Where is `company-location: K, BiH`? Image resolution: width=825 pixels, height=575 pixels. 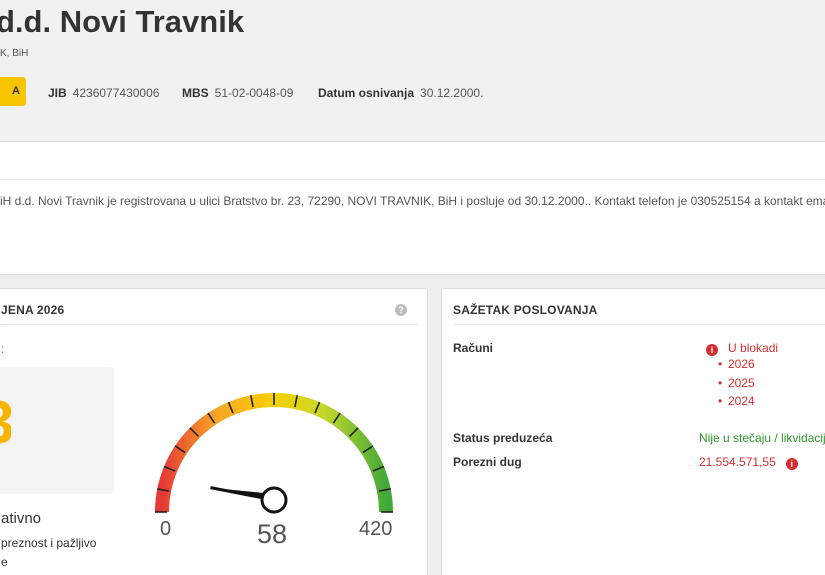
company-location: K, BiH is located at coordinates (14, 53).